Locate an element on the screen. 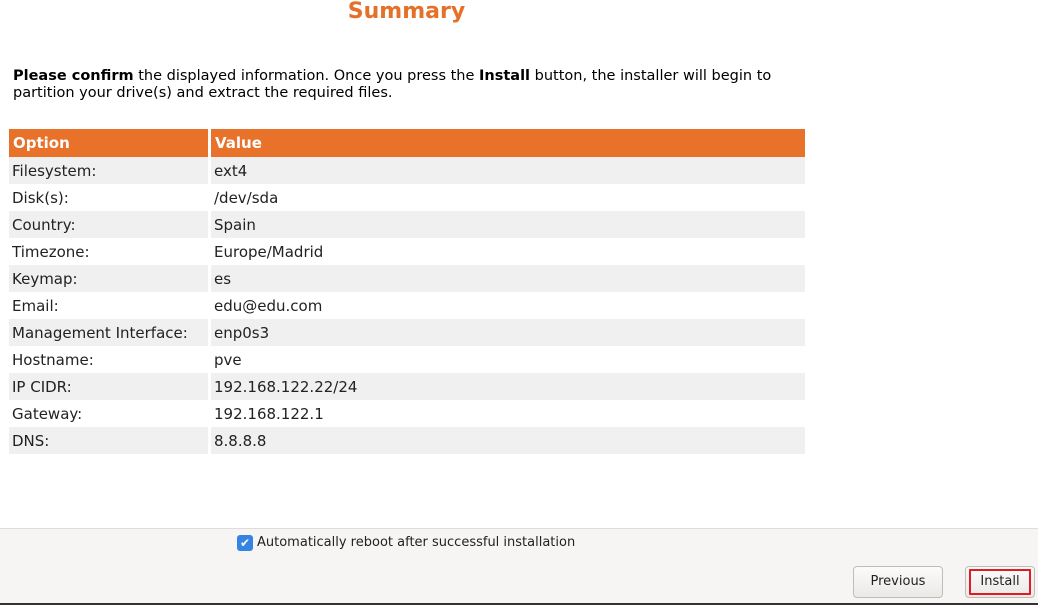 The width and height of the screenshot is (1038, 605). table-row: Gateway: 192.168.122.1 is located at coordinates (407, 413).